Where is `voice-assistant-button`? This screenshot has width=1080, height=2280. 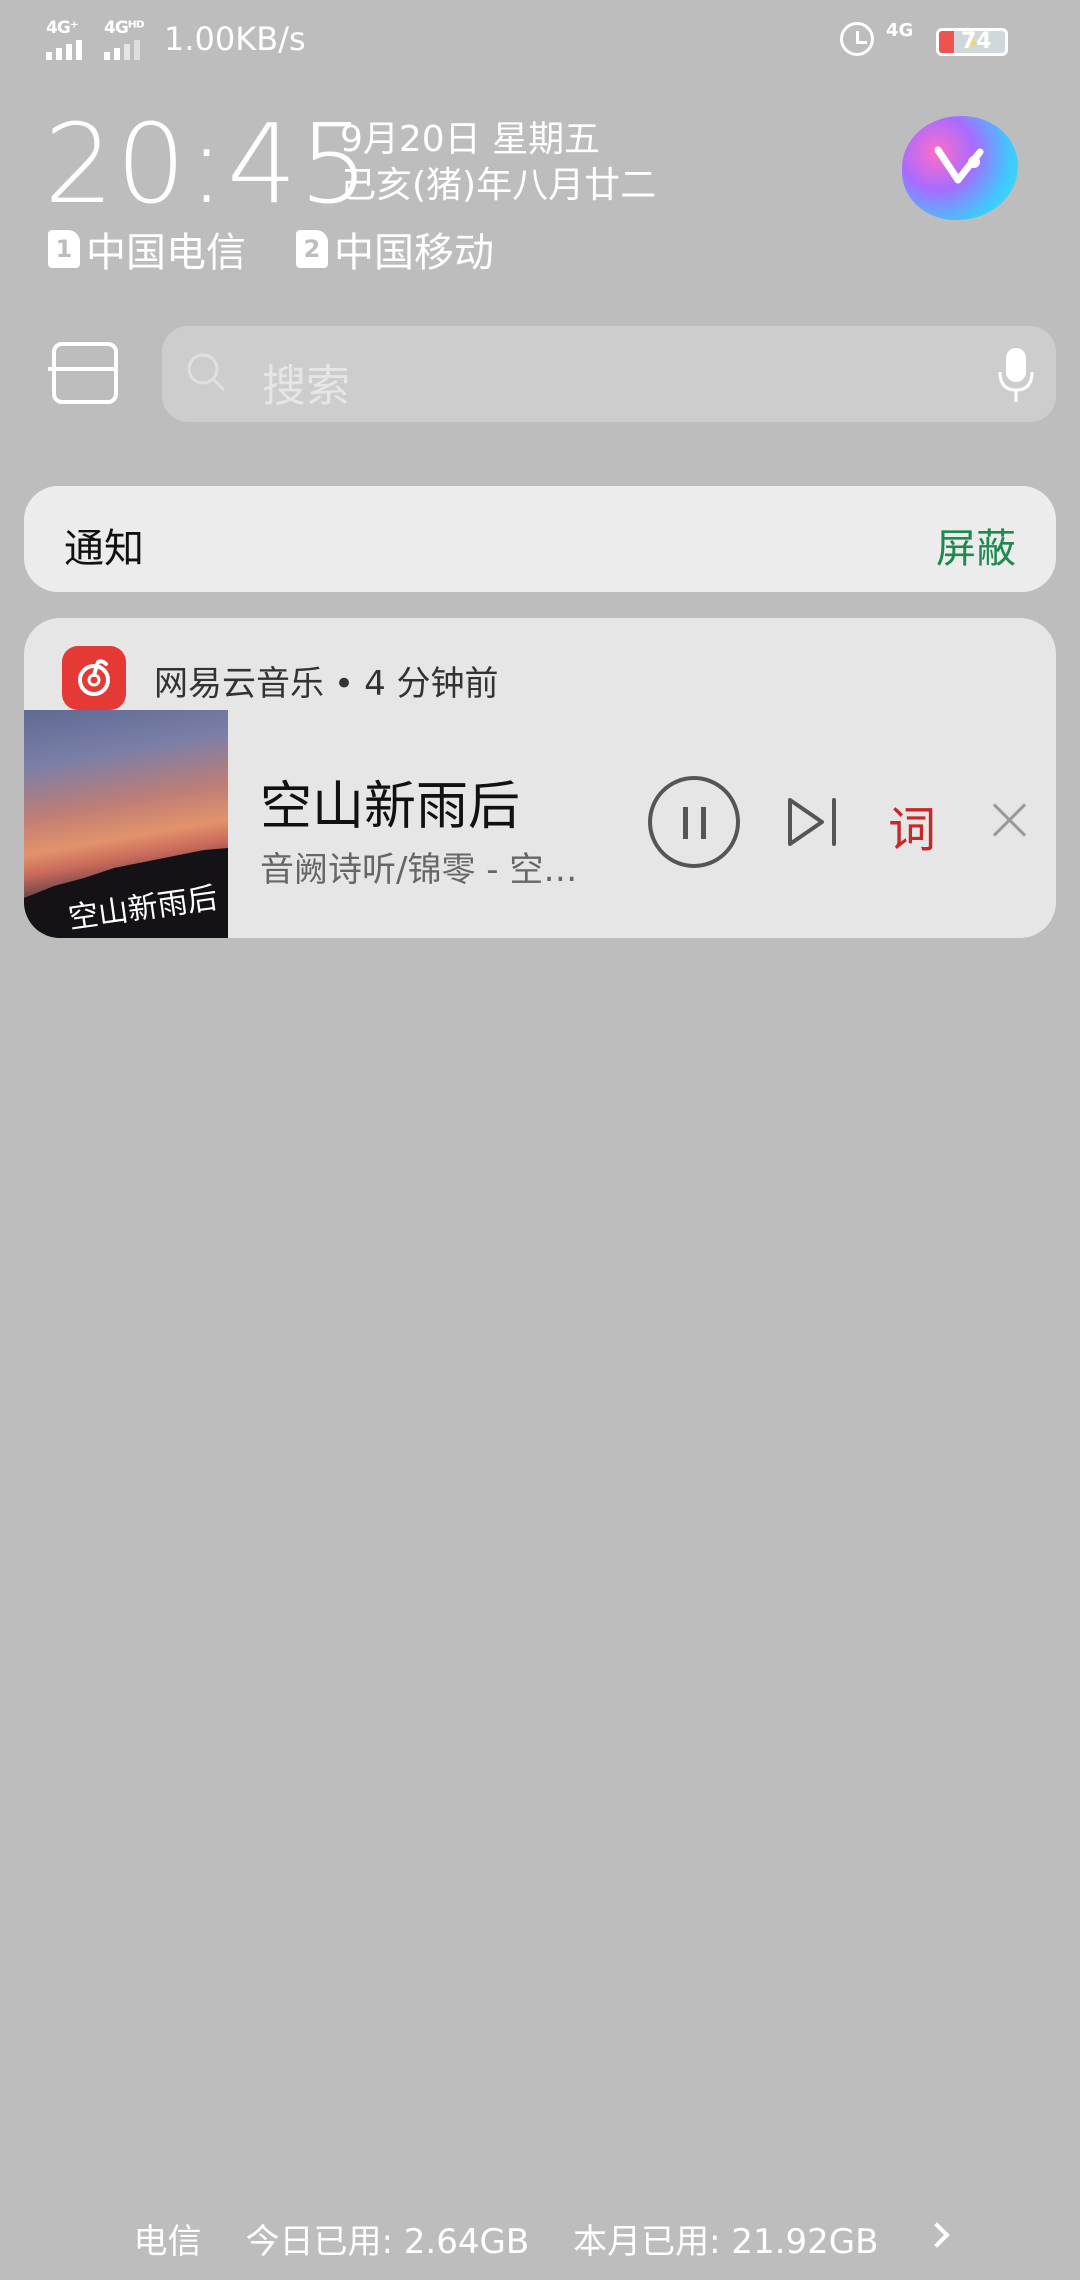
voice-assistant-button is located at coordinates (960, 168).